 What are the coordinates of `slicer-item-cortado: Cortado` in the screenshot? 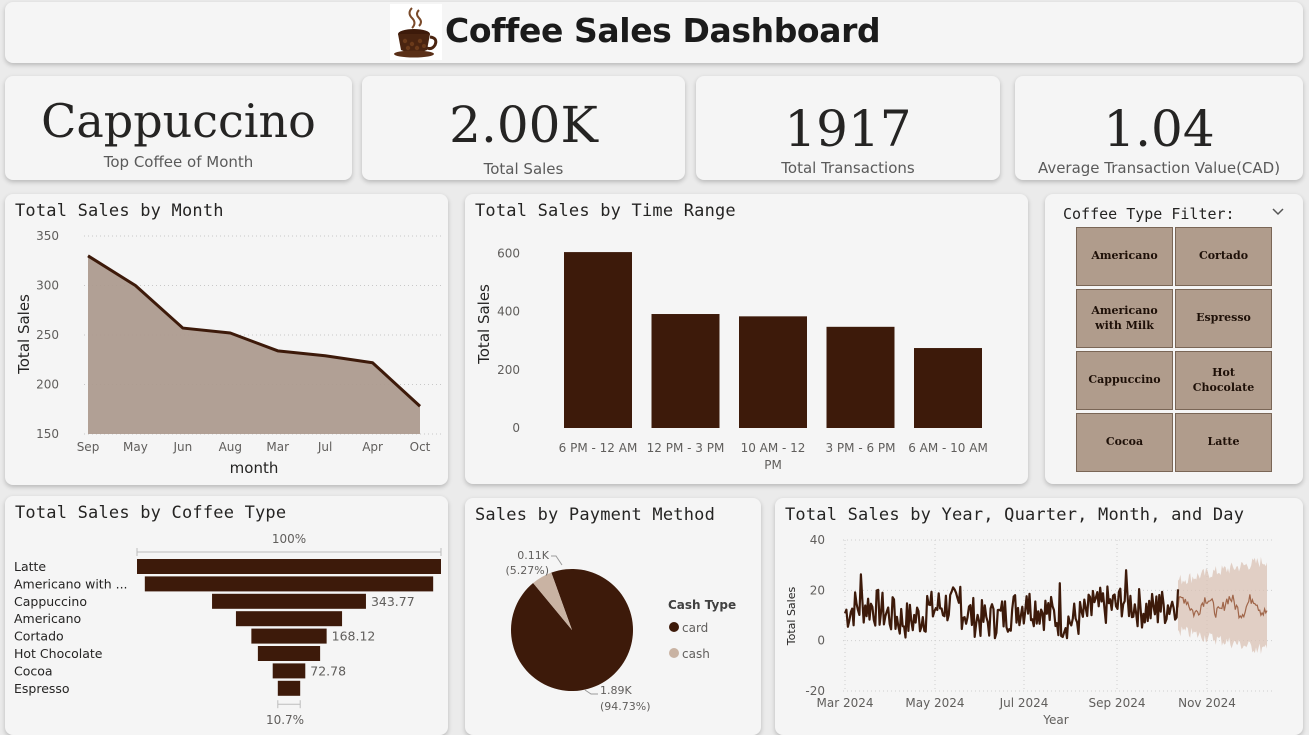 It's located at (1223, 256).